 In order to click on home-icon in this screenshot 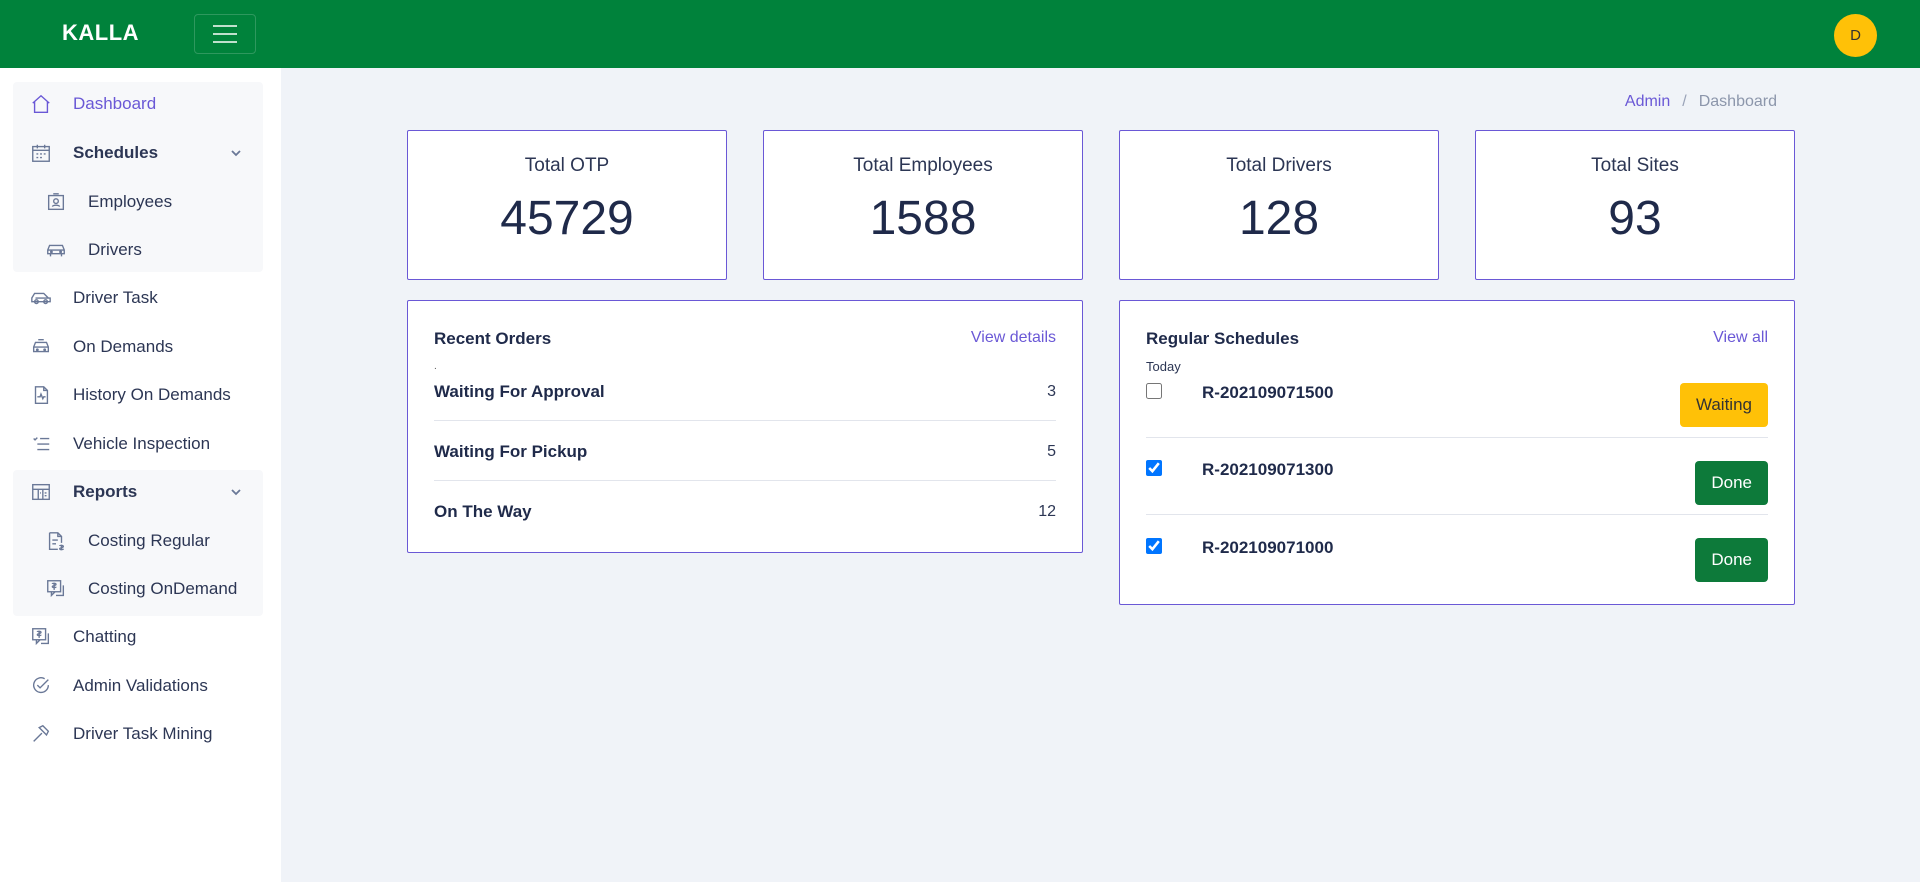, I will do `click(41, 103)`.